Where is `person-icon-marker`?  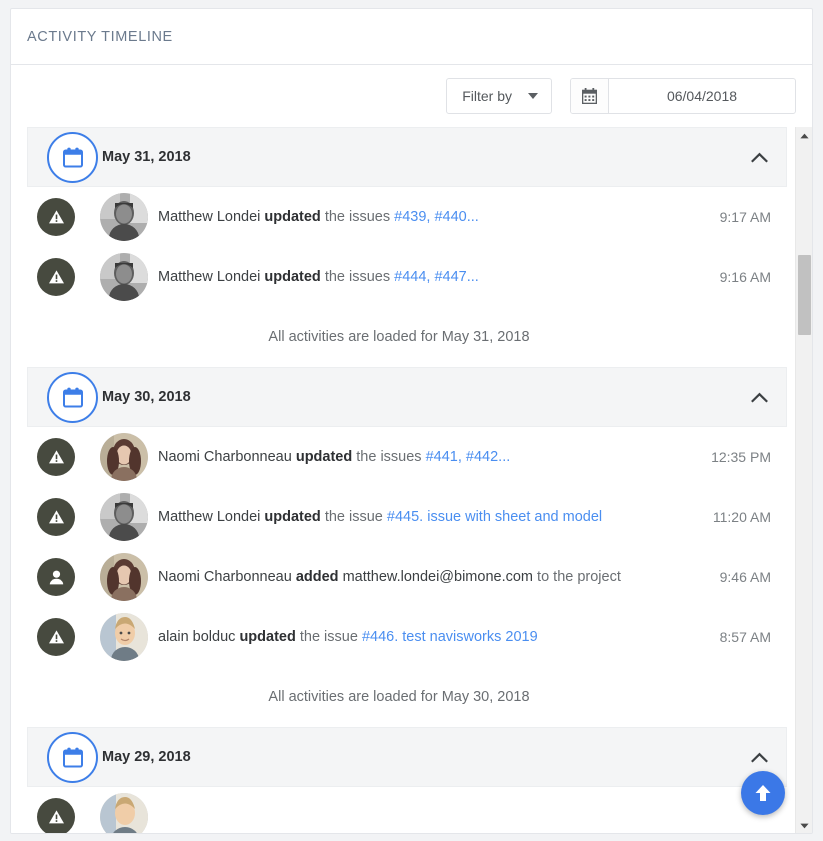 person-icon-marker is located at coordinates (56, 577).